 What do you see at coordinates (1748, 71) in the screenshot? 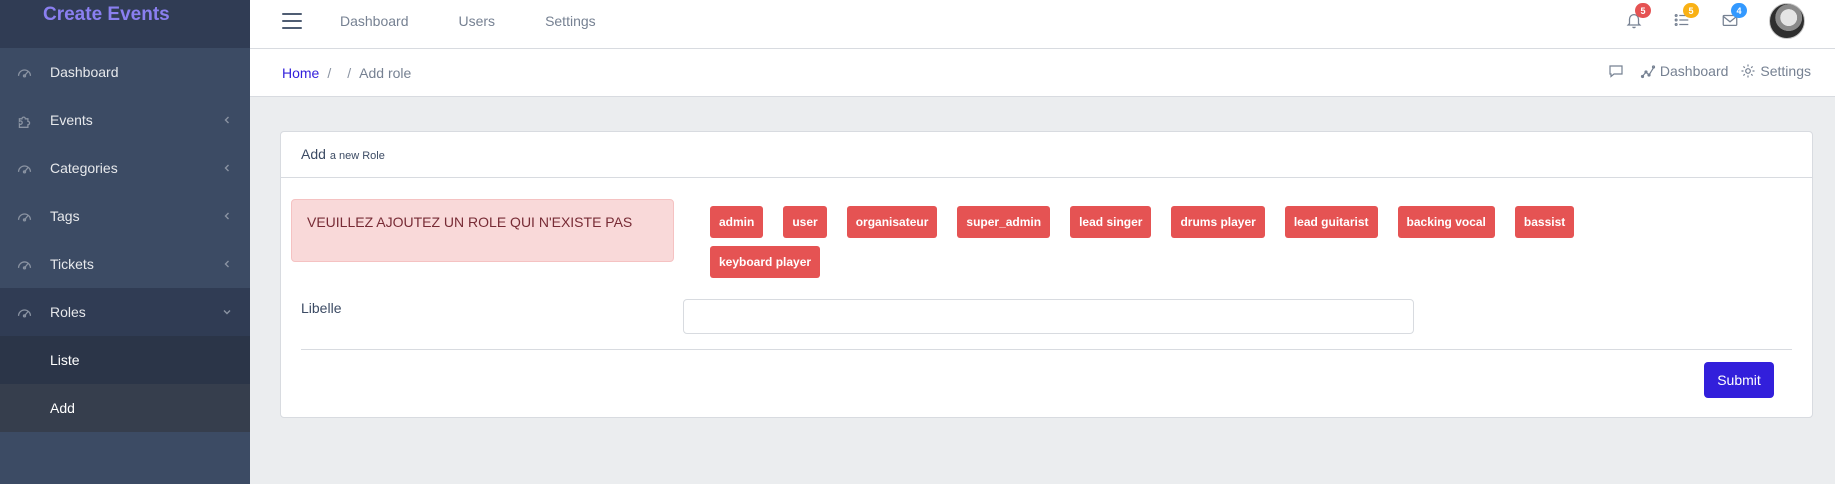
I see `gear-icon` at bounding box center [1748, 71].